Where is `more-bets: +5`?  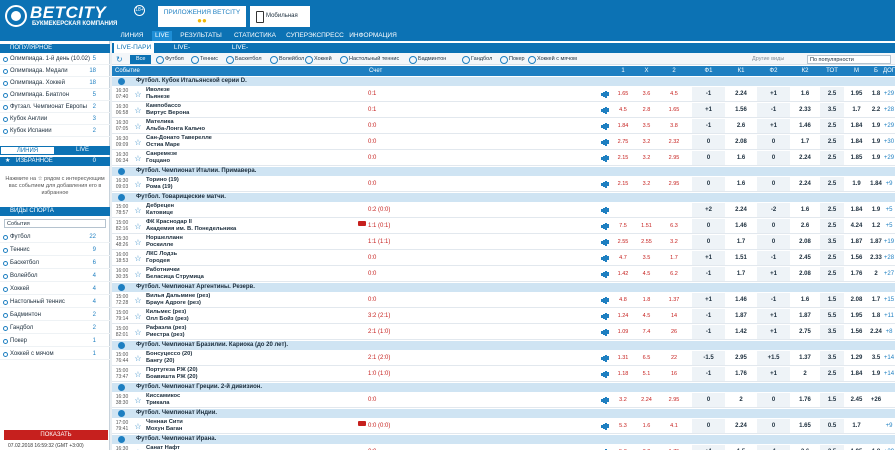 more-bets: +5 is located at coordinates (889, 226).